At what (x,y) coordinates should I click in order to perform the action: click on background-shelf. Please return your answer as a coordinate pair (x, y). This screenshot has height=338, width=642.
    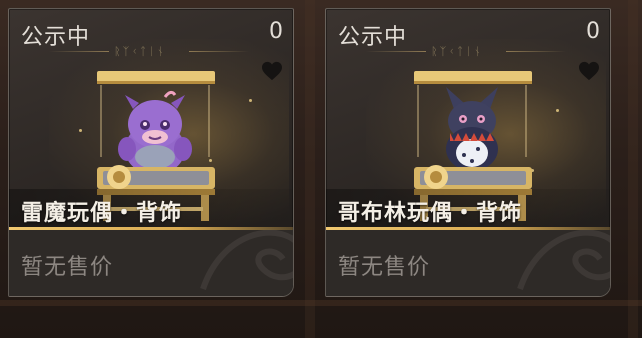
    Looking at the image, I should click on (321, 303).